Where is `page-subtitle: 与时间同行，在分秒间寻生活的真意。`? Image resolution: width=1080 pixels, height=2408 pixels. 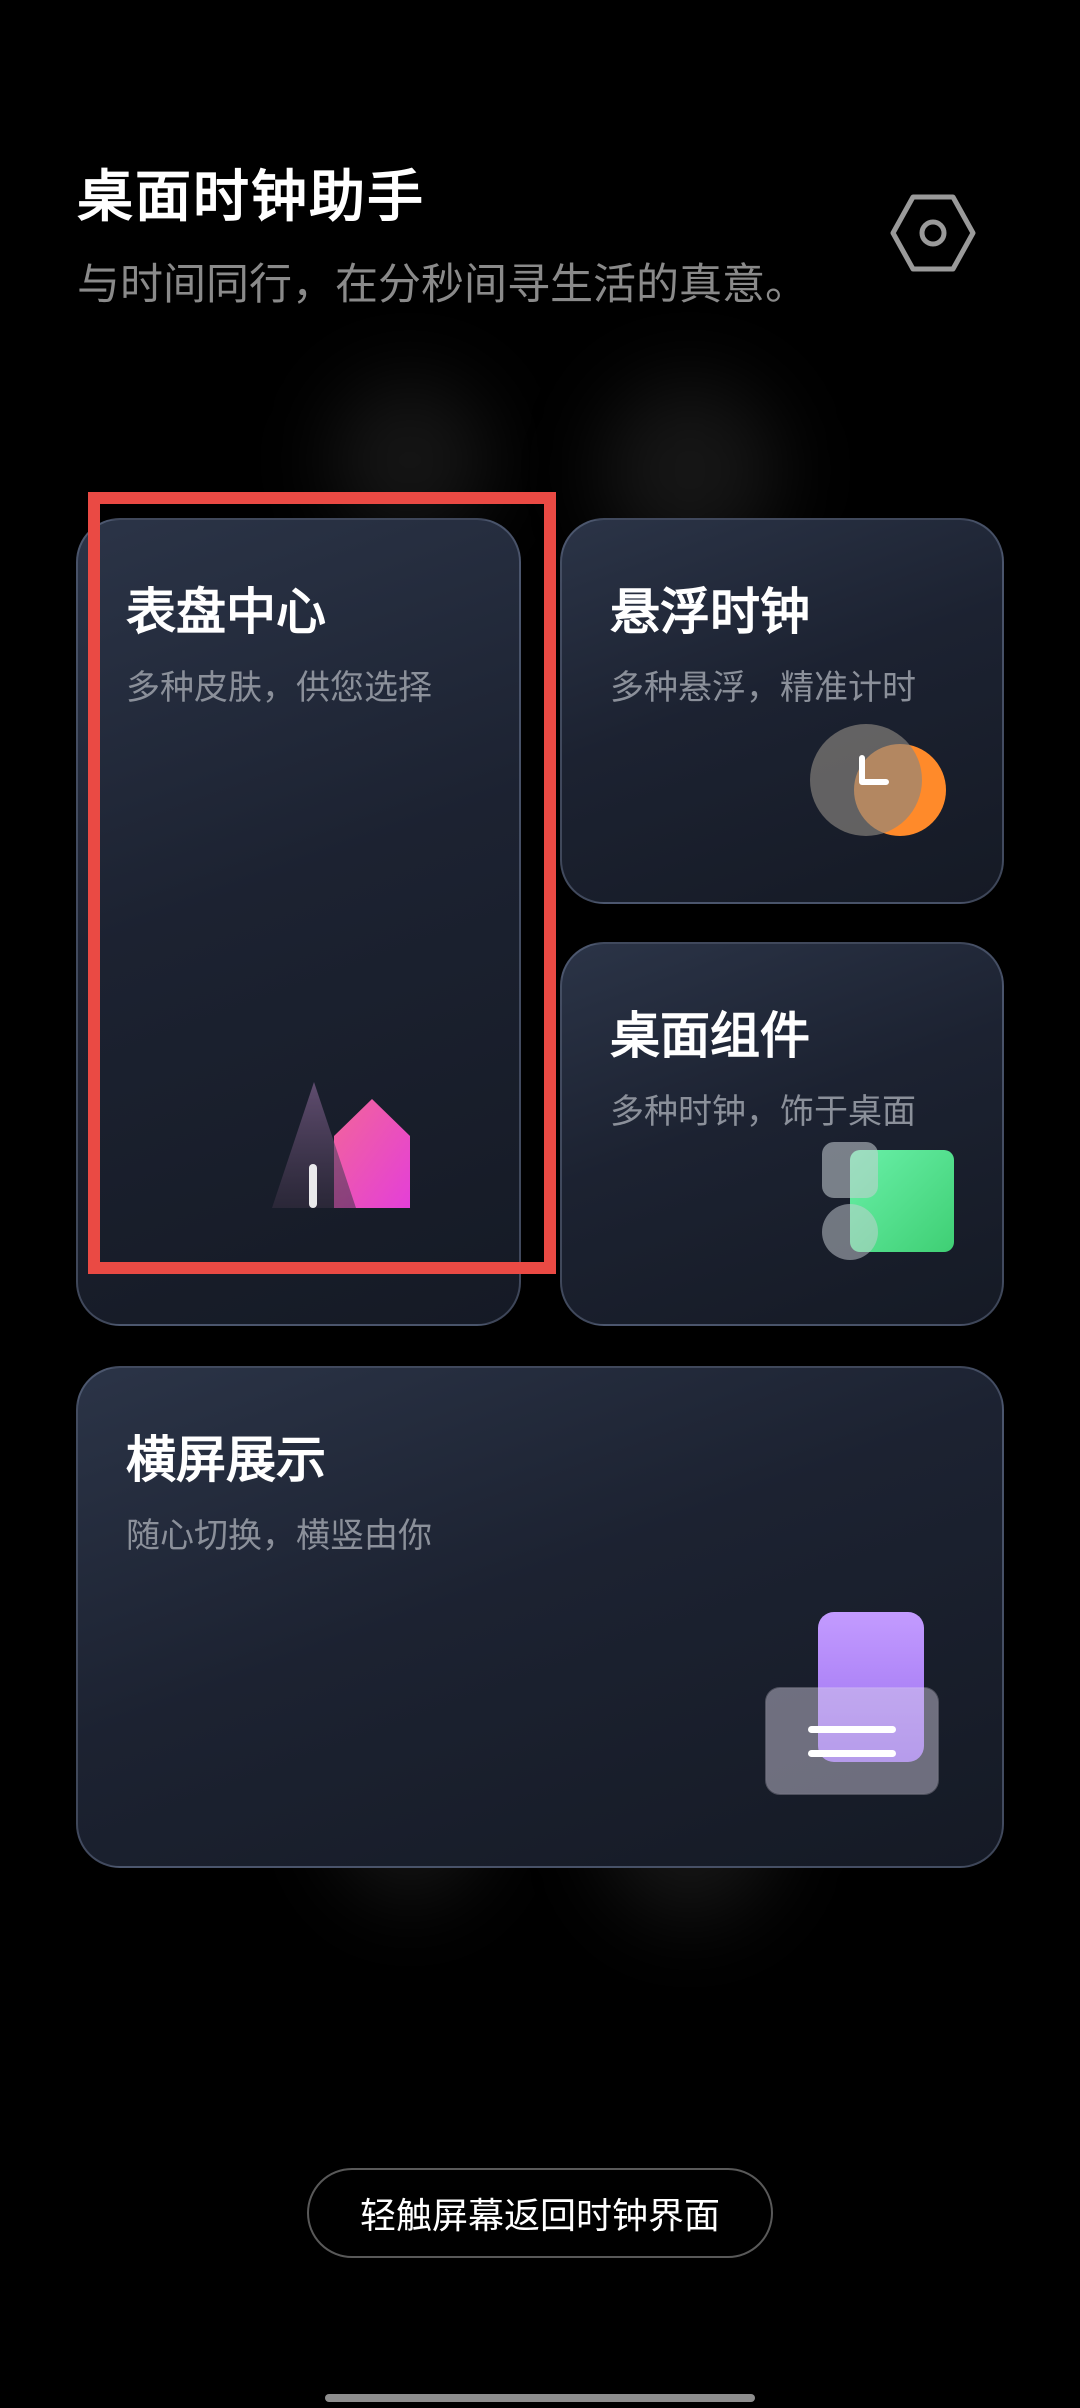
page-subtitle: 与时间同行，在分秒间寻生活的真意。 is located at coordinates (442, 285).